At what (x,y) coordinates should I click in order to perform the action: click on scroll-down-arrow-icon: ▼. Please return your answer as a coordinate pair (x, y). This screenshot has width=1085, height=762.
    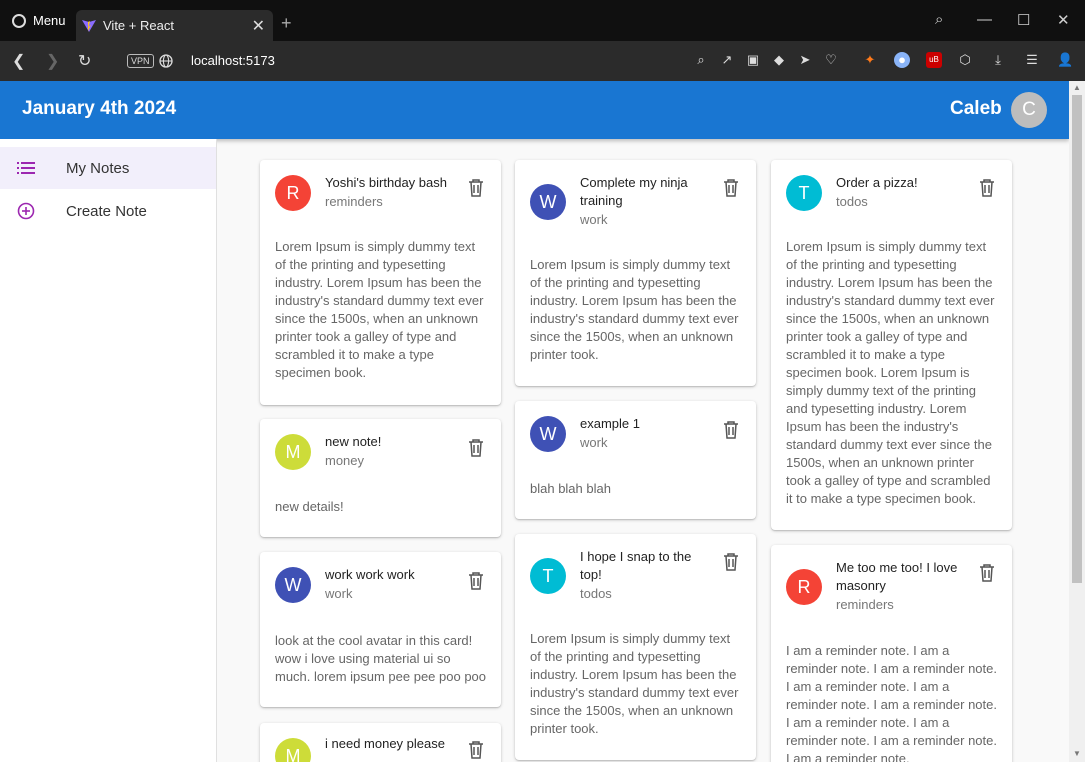
    Looking at the image, I should click on (1077, 753).